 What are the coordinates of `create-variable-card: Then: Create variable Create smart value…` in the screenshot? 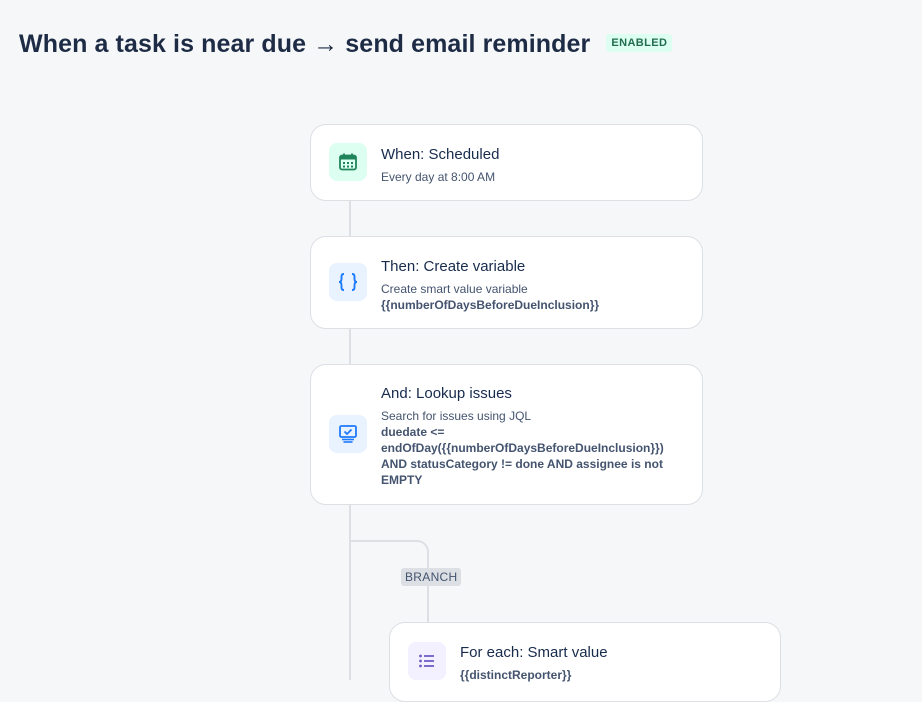 It's located at (506, 282).